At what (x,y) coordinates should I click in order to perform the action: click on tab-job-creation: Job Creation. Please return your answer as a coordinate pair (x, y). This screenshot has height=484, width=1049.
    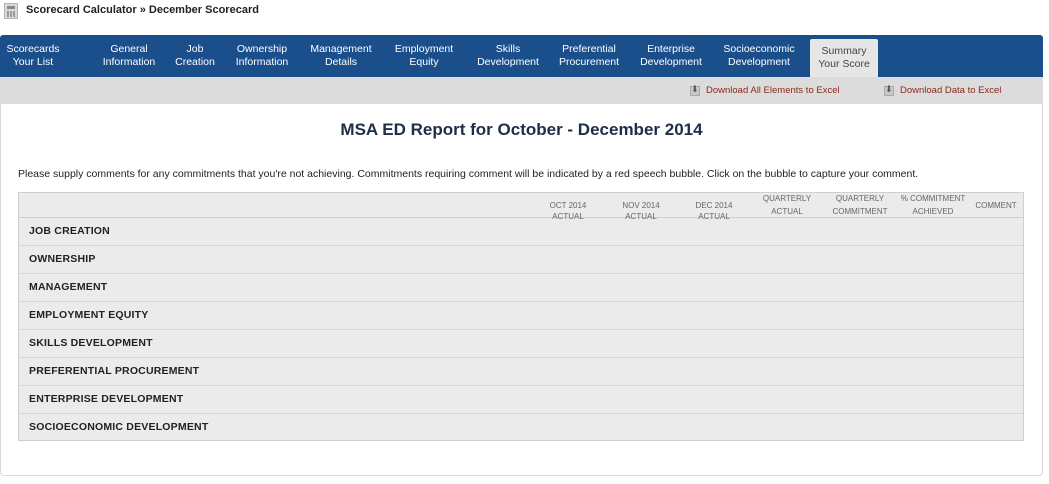
    Looking at the image, I should click on (195, 56).